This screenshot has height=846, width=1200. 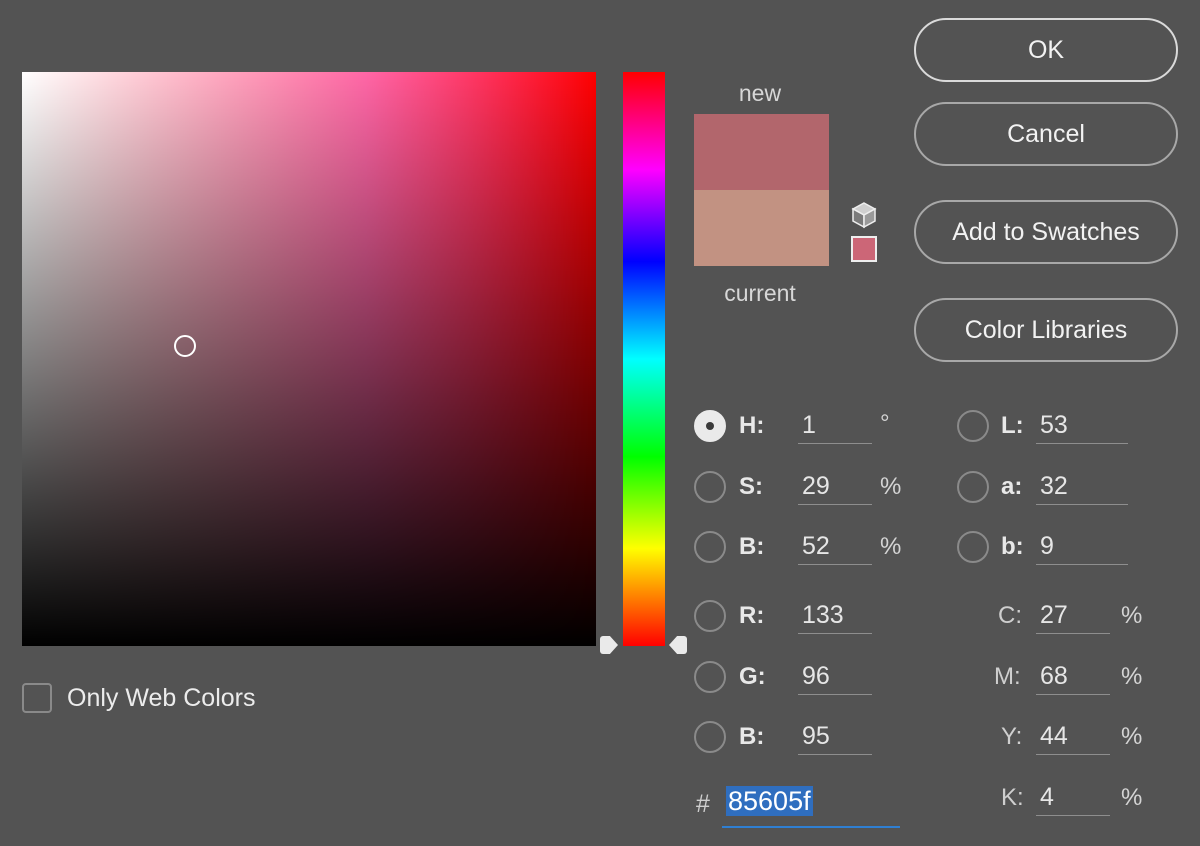 What do you see at coordinates (185, 346) in the screenshot?
I see `color-field-marker` at bounding box center [185, 346].